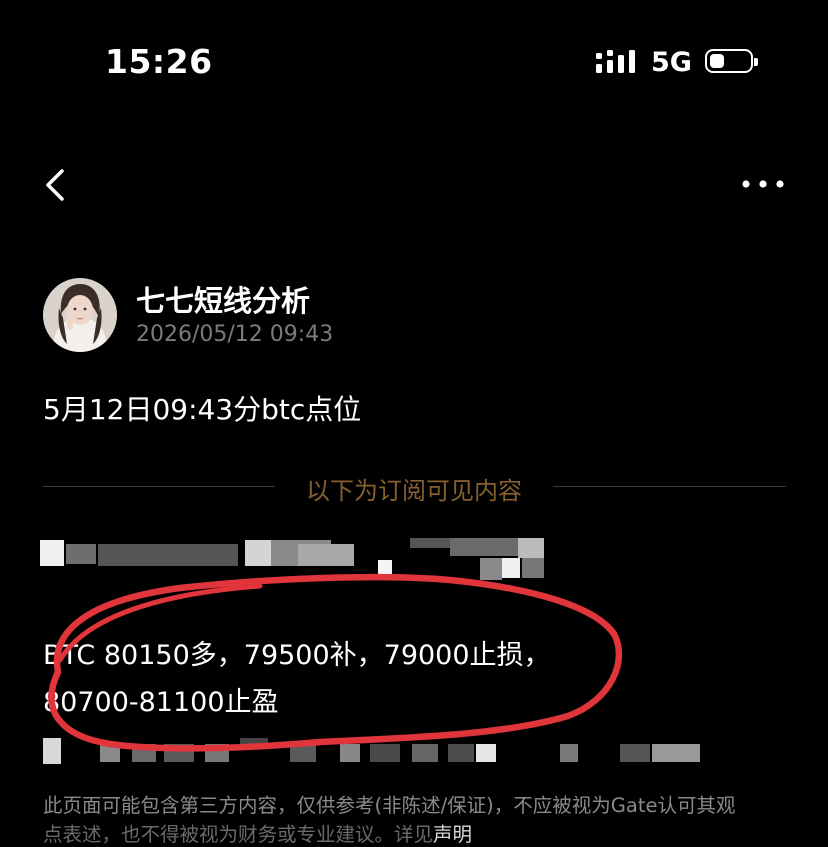 The image size is (828, 847). Describe the element at coordinates (615, 61) in the screenshot. I see `signal-bars-icon` at that location.